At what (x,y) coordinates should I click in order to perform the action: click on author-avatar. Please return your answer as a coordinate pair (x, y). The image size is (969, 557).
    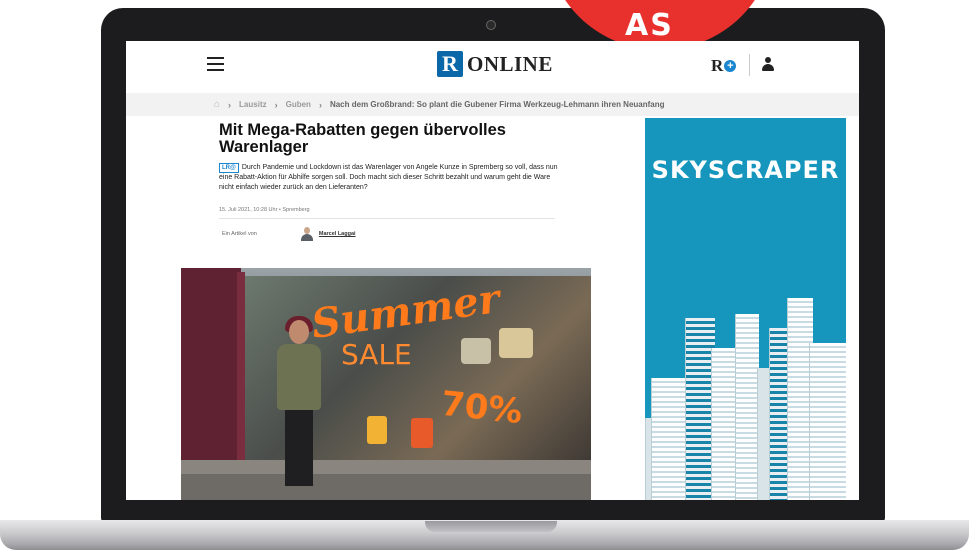
    Looking at the image, I should click on (306, 234).